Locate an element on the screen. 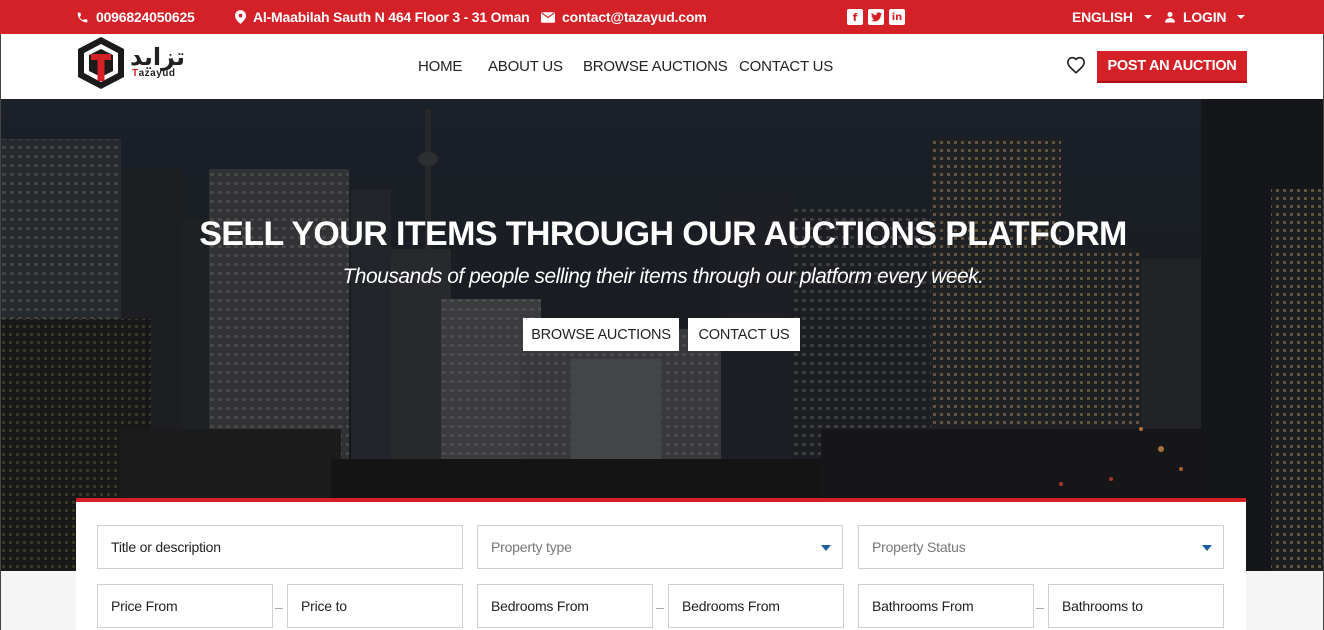 This screenshot has height=630, width=1324. bedrooms-to-input: Bedrooms From is located at coordinates (756, 606).